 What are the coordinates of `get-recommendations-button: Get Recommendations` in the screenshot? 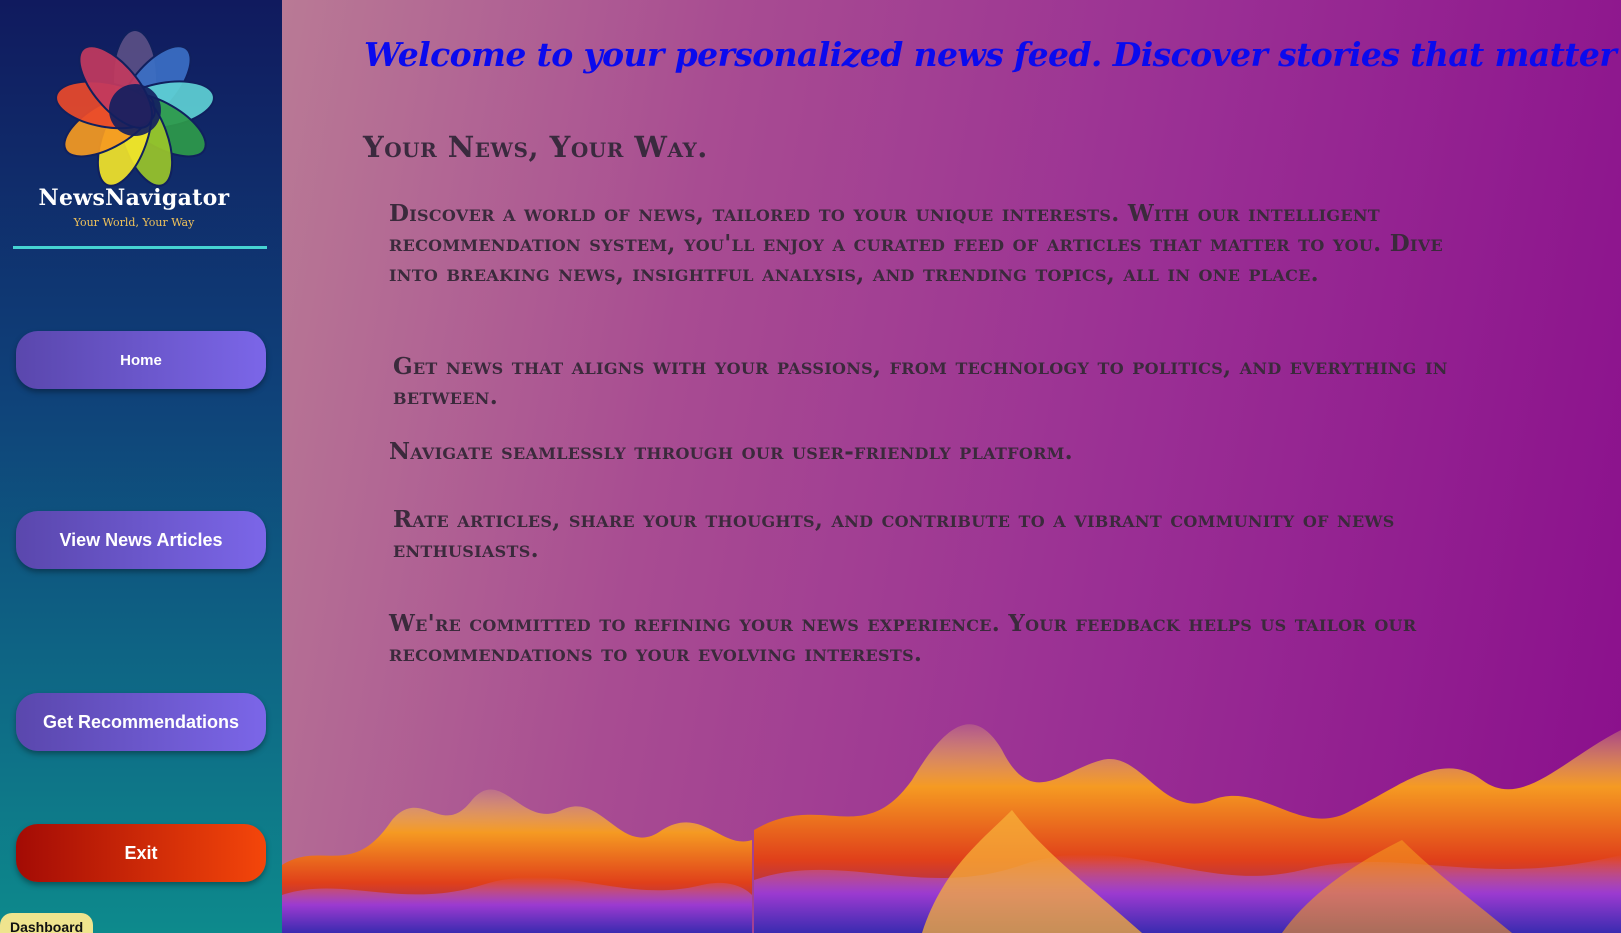 It's located at (141, 722).